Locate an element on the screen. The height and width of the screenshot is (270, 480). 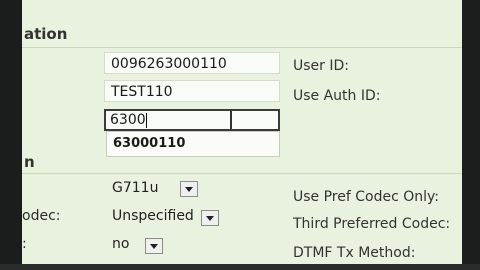
preferred-codec-dropdown is located at coordinates (189, 189).